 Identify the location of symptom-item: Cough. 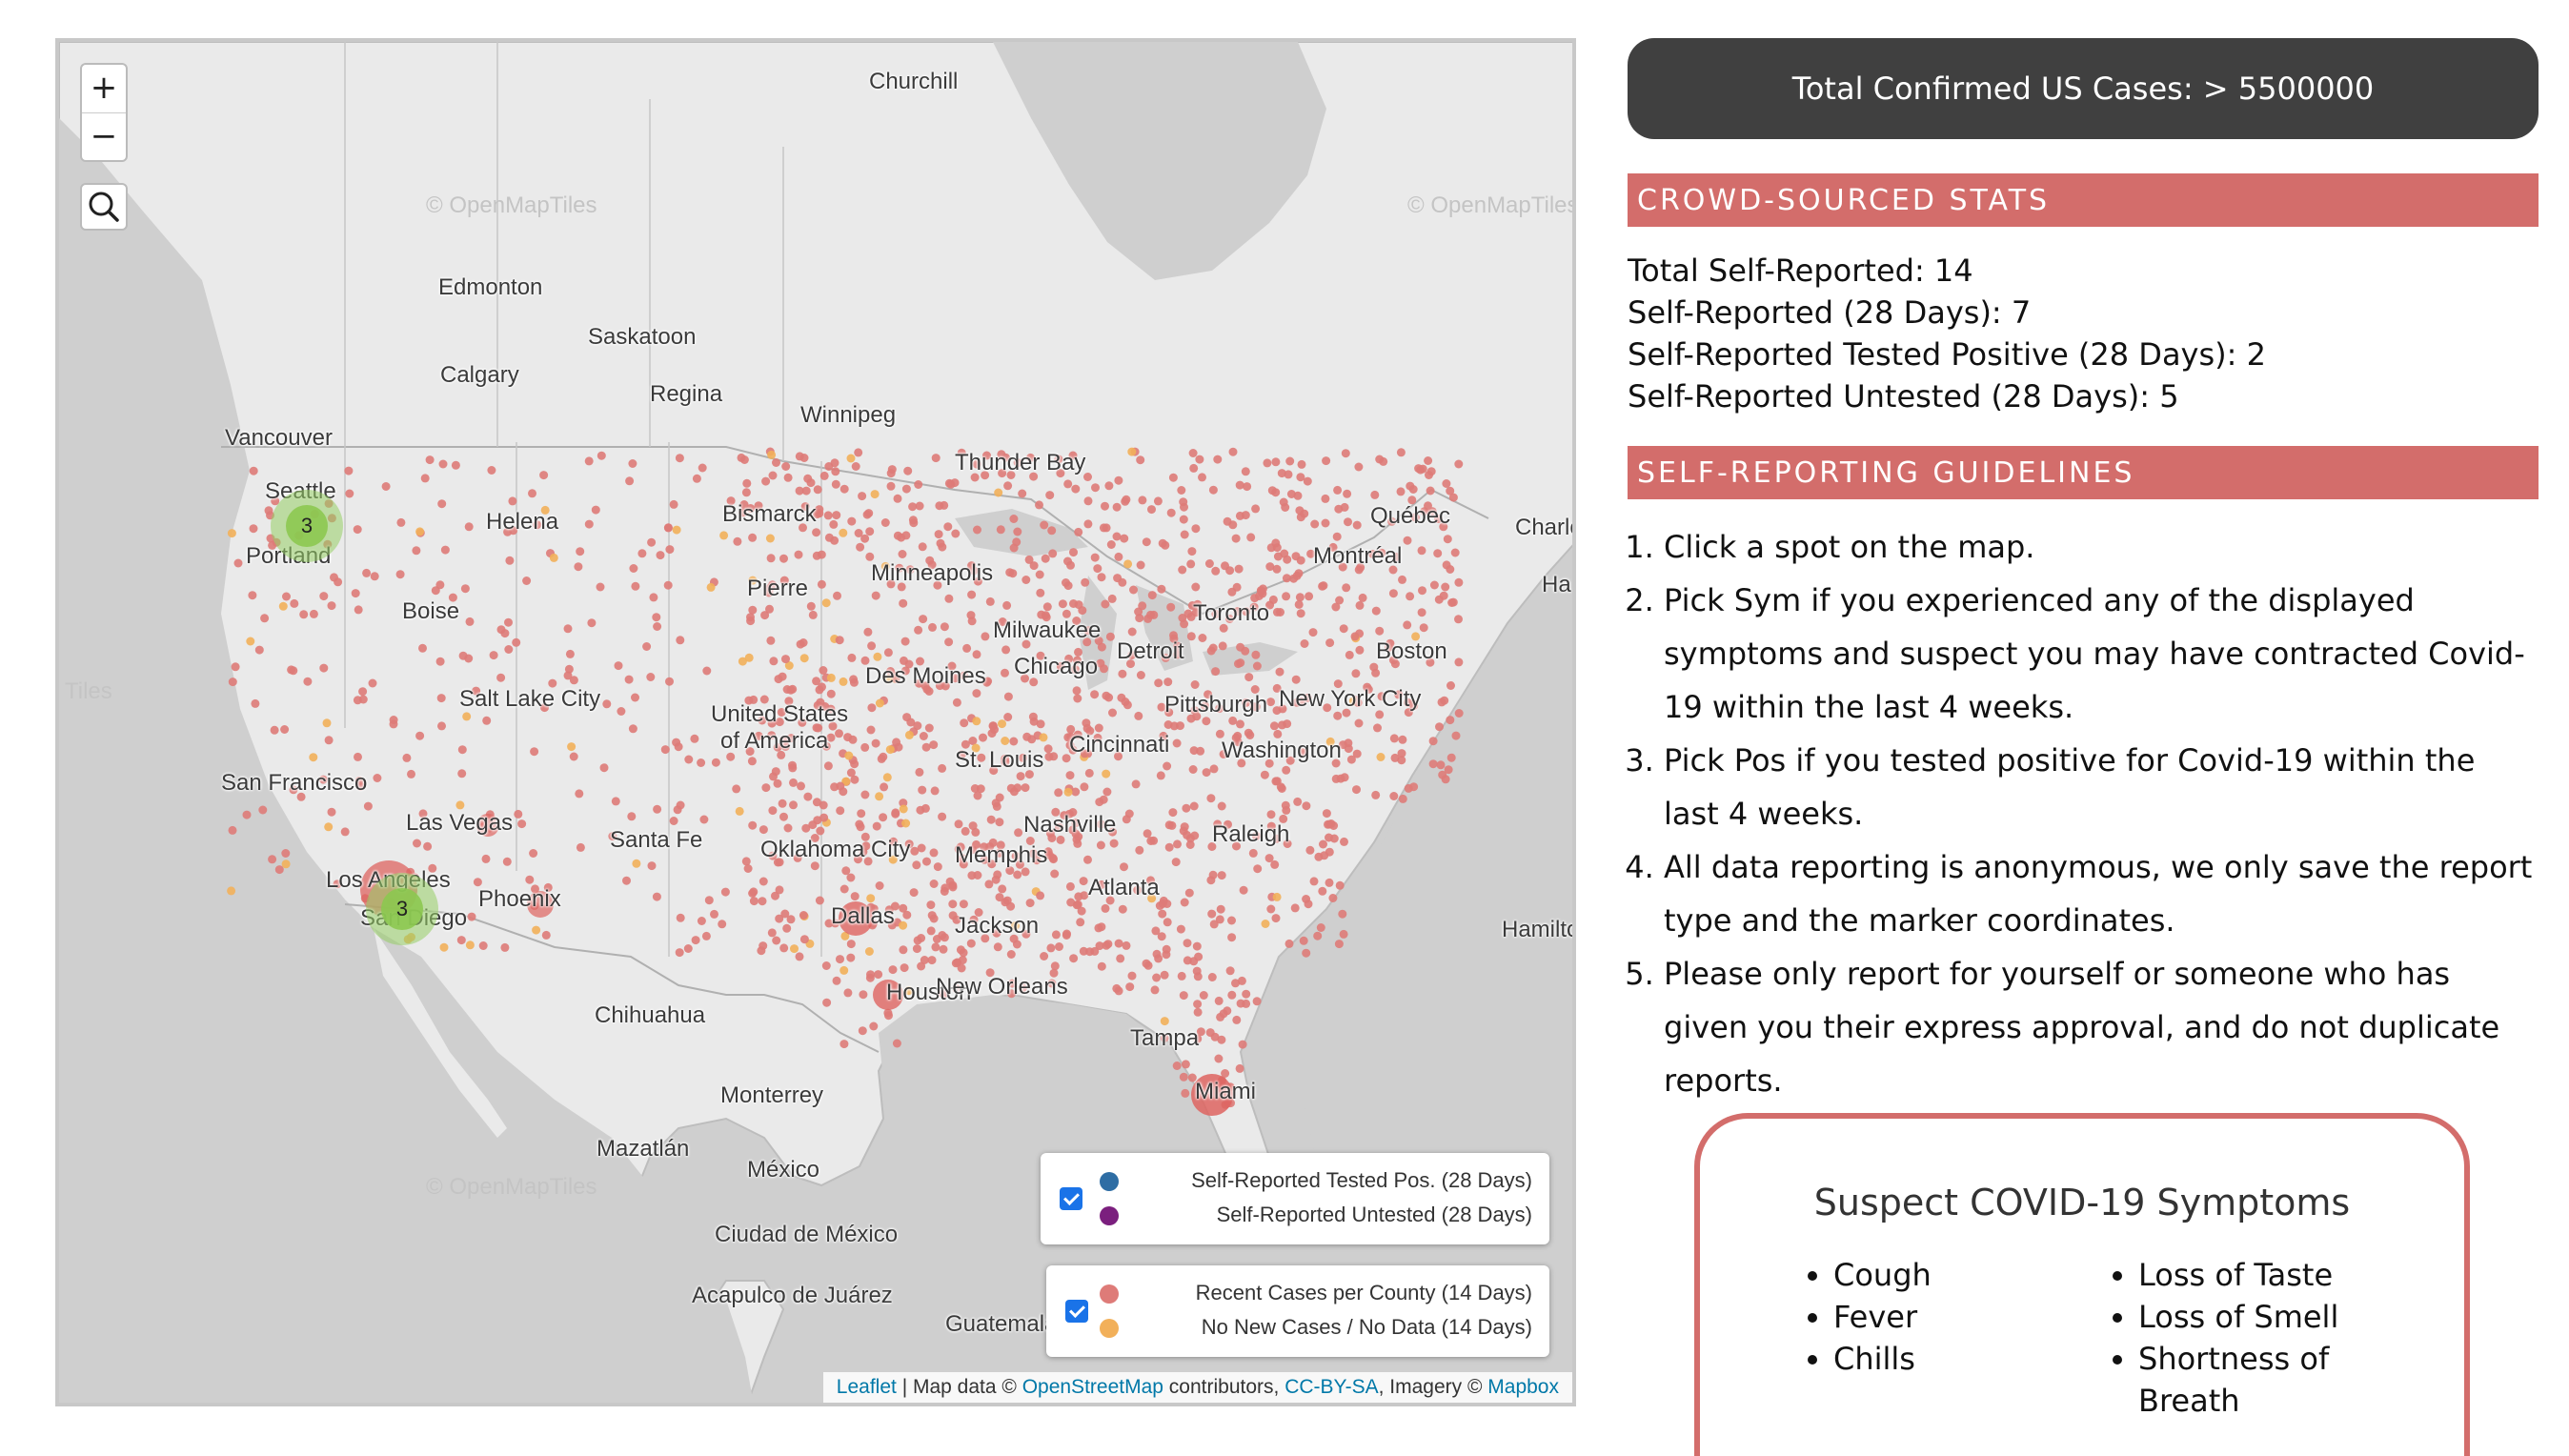
(1883, 1275).